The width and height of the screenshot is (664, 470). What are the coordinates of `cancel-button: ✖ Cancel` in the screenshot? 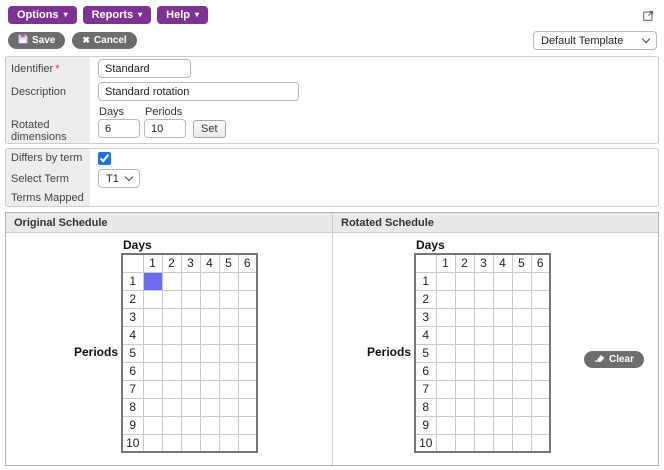 It's located at (104, 40).